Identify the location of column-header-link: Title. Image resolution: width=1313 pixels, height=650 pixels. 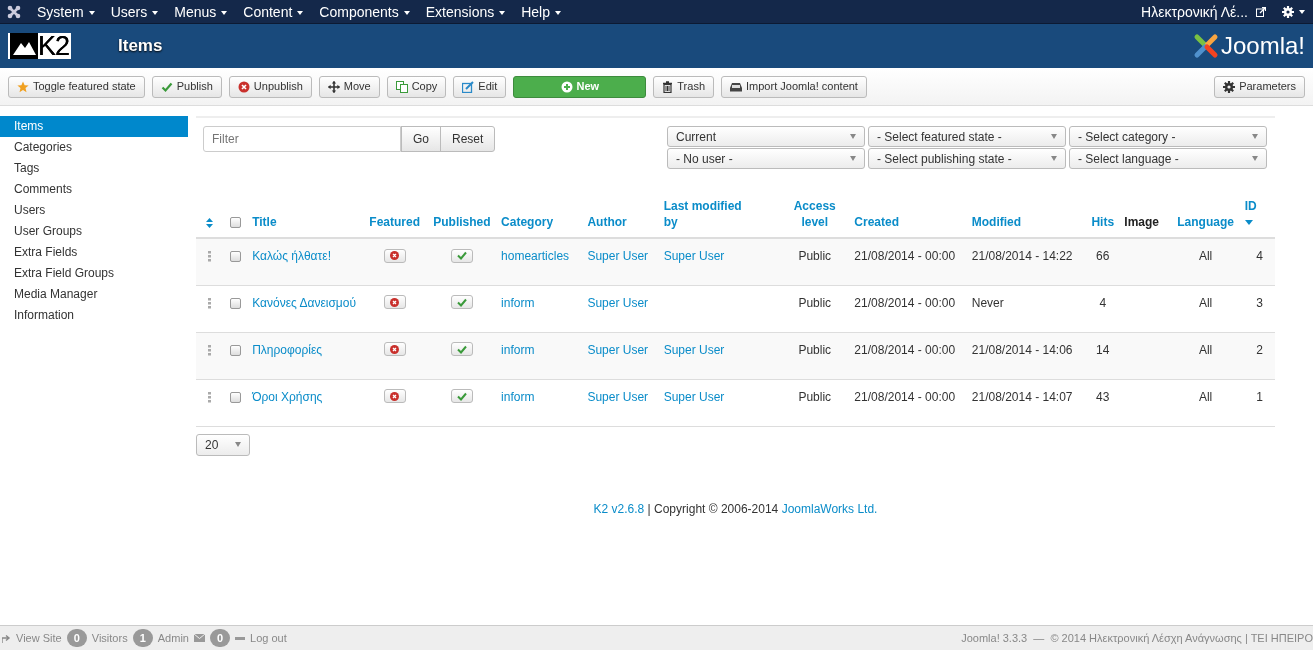
(264, 222).